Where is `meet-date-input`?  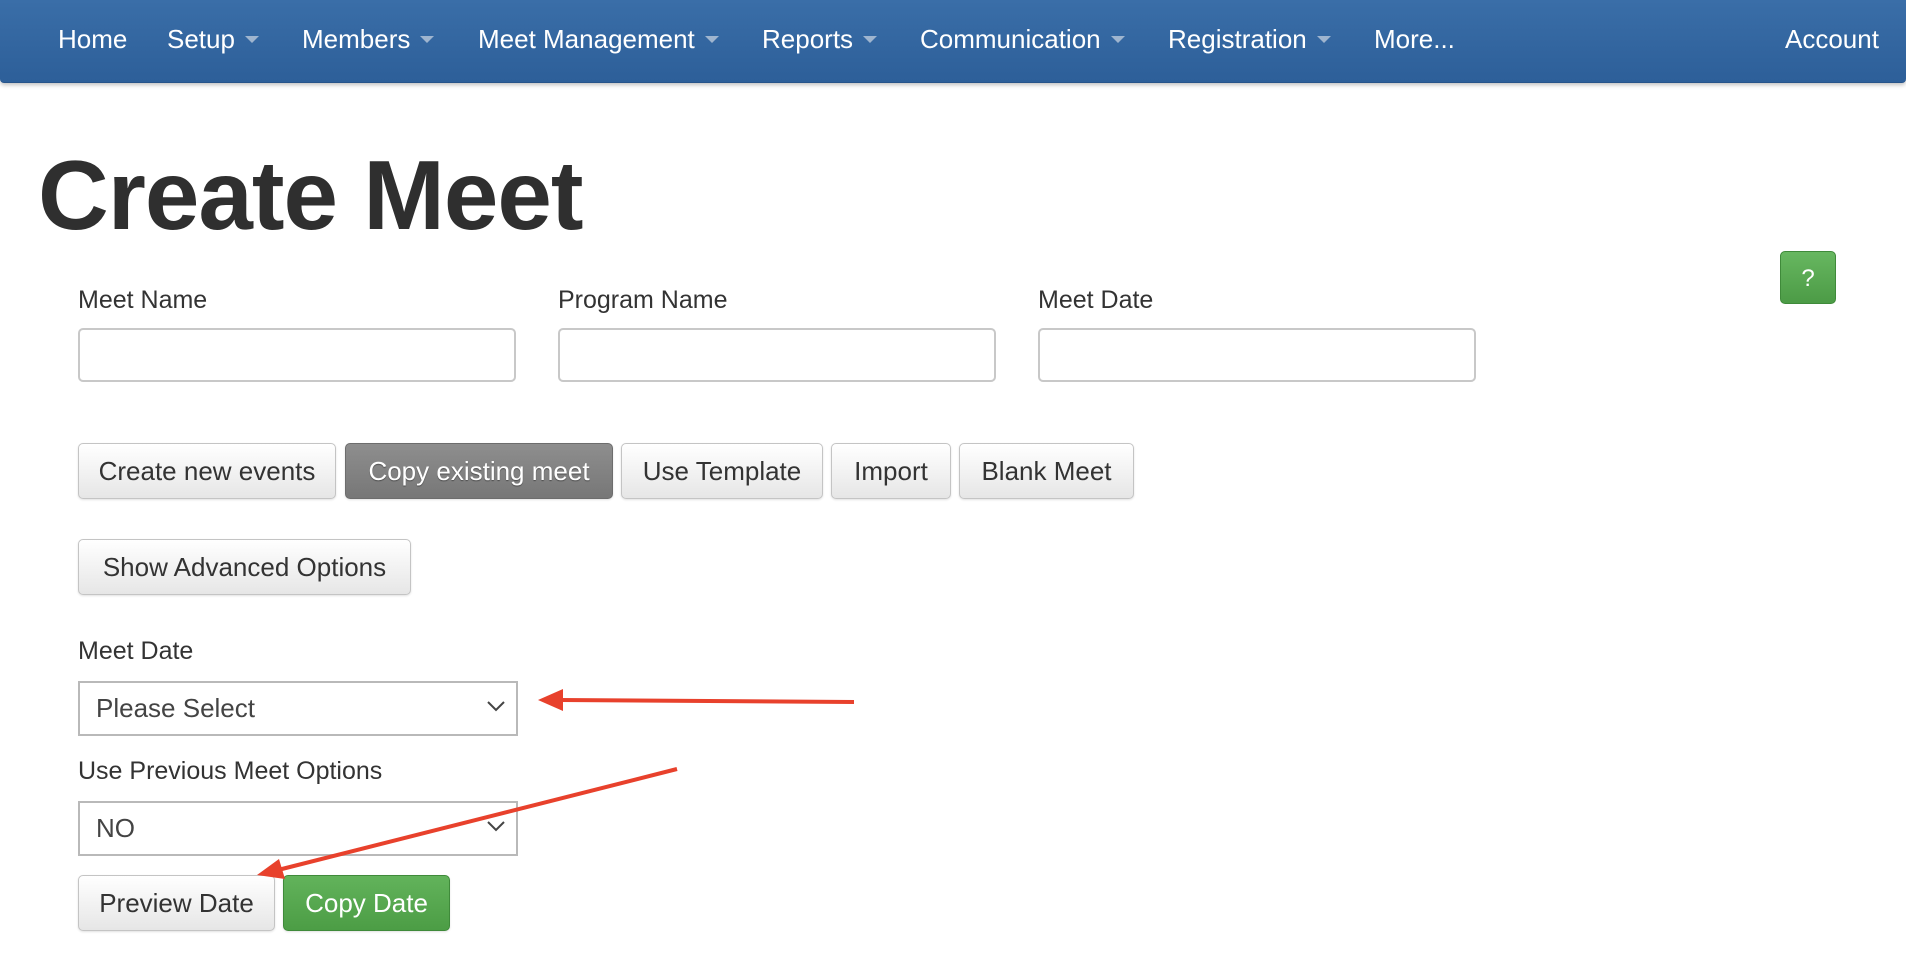
meet-date-input is located at coordinates (1257, 355).